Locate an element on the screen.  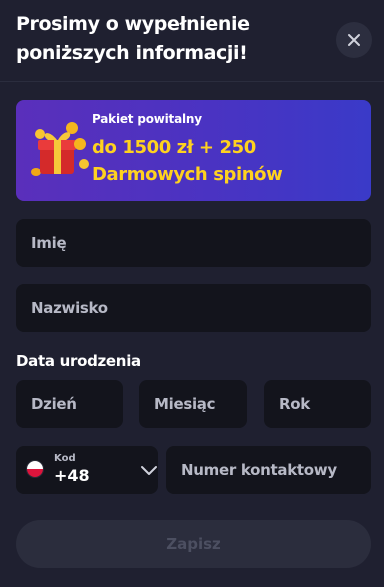
country-code-value: +48 is located at coordinates (72, 475).